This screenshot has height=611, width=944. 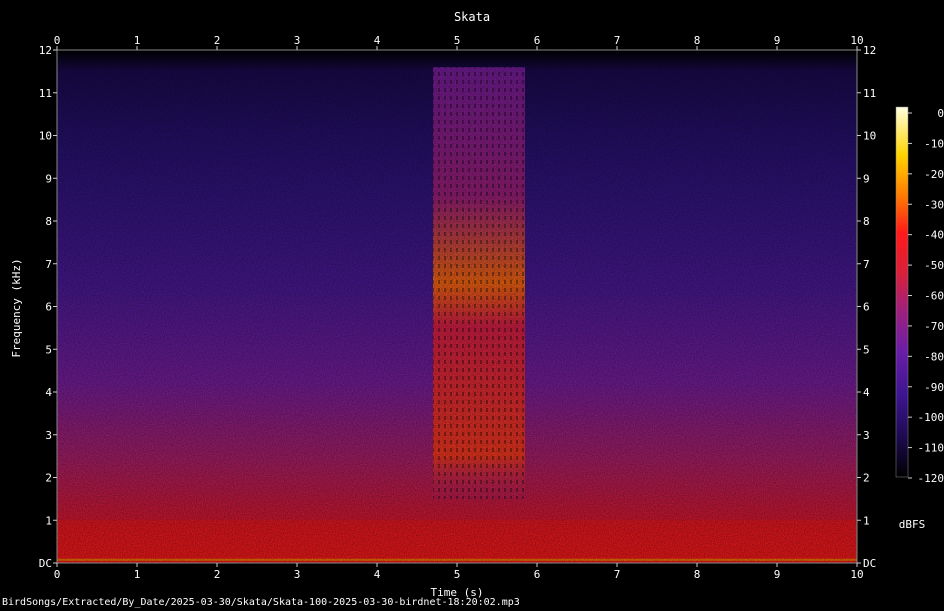 I want to click on colorbar-tick-label: -80, so click(x=934, y=356).